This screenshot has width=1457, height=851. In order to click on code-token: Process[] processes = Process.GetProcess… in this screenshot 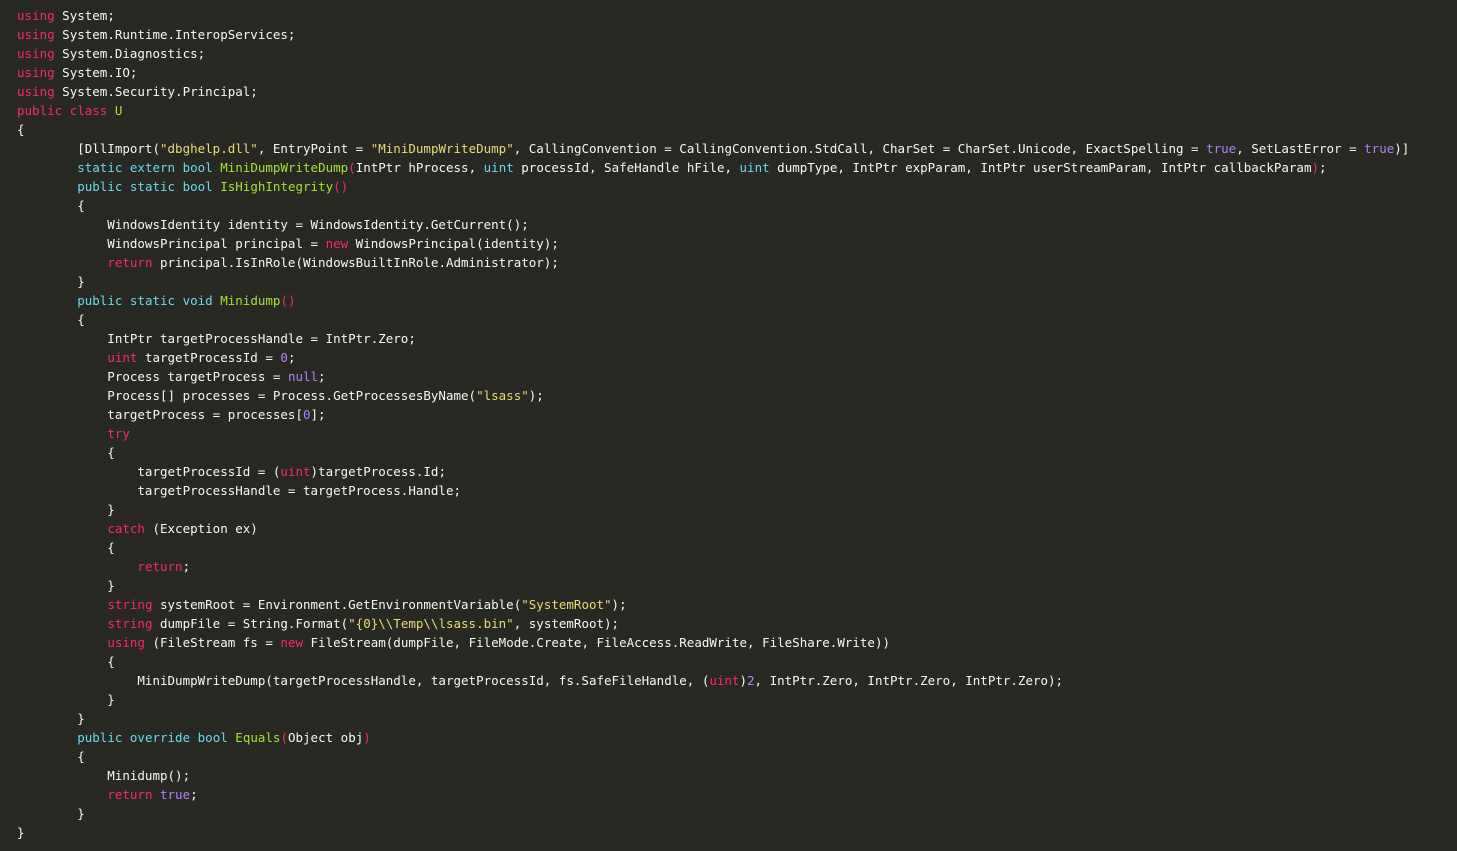, I will do `click(247, 395)`.